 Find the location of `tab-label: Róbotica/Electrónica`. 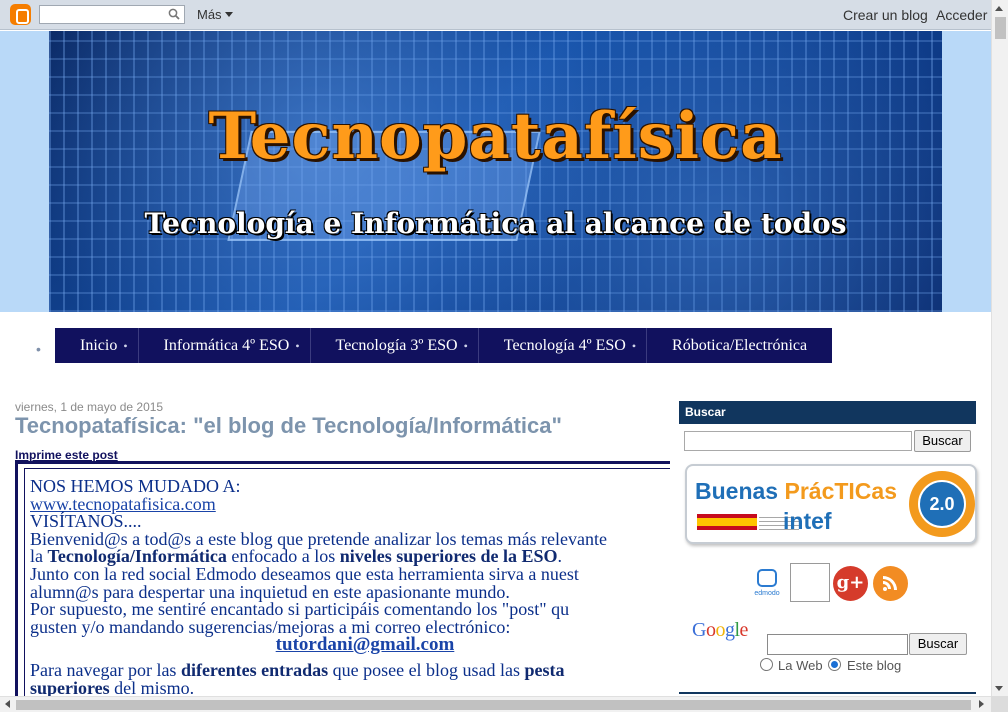

tab-label: Róbotica/Electrónica is located at coordinates (740, 345).